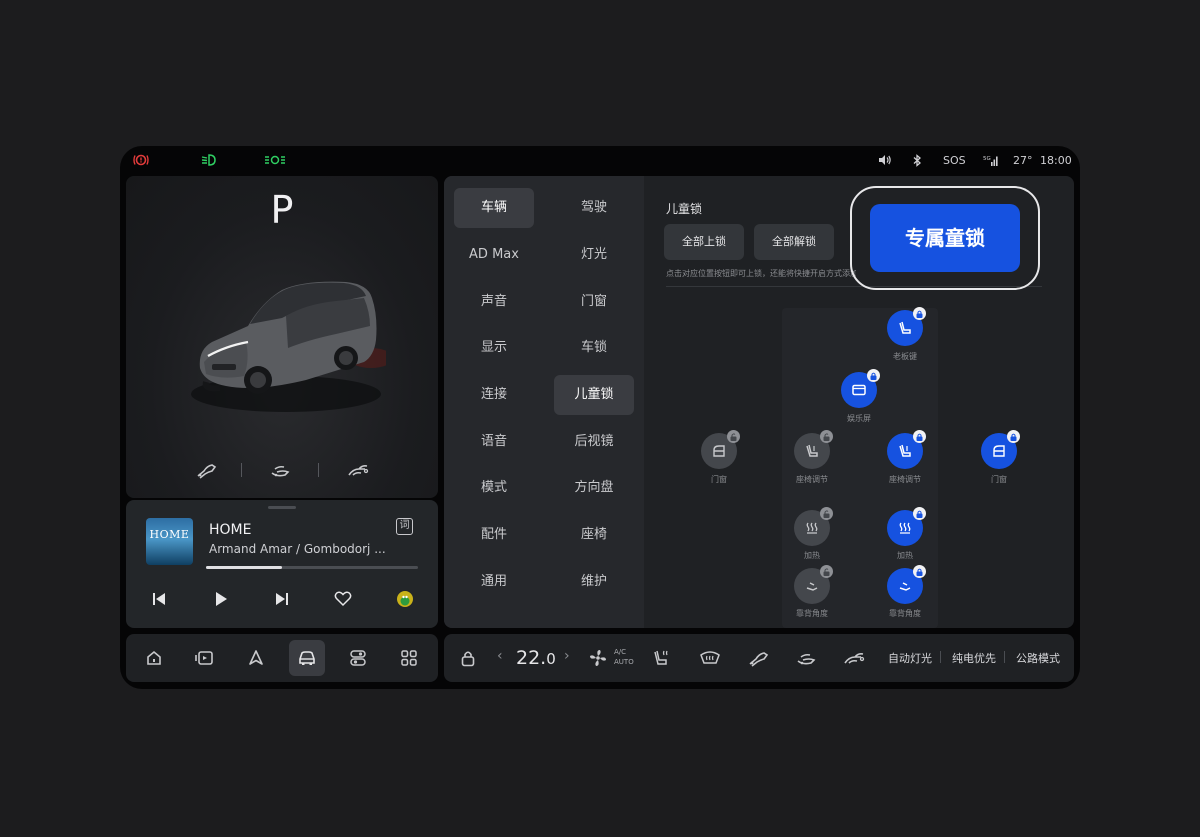 This screenshot has height=837, width=1200. Describe the element at coordinates (282, 658) in the screenshot. I see `bottom-nav` at that location.